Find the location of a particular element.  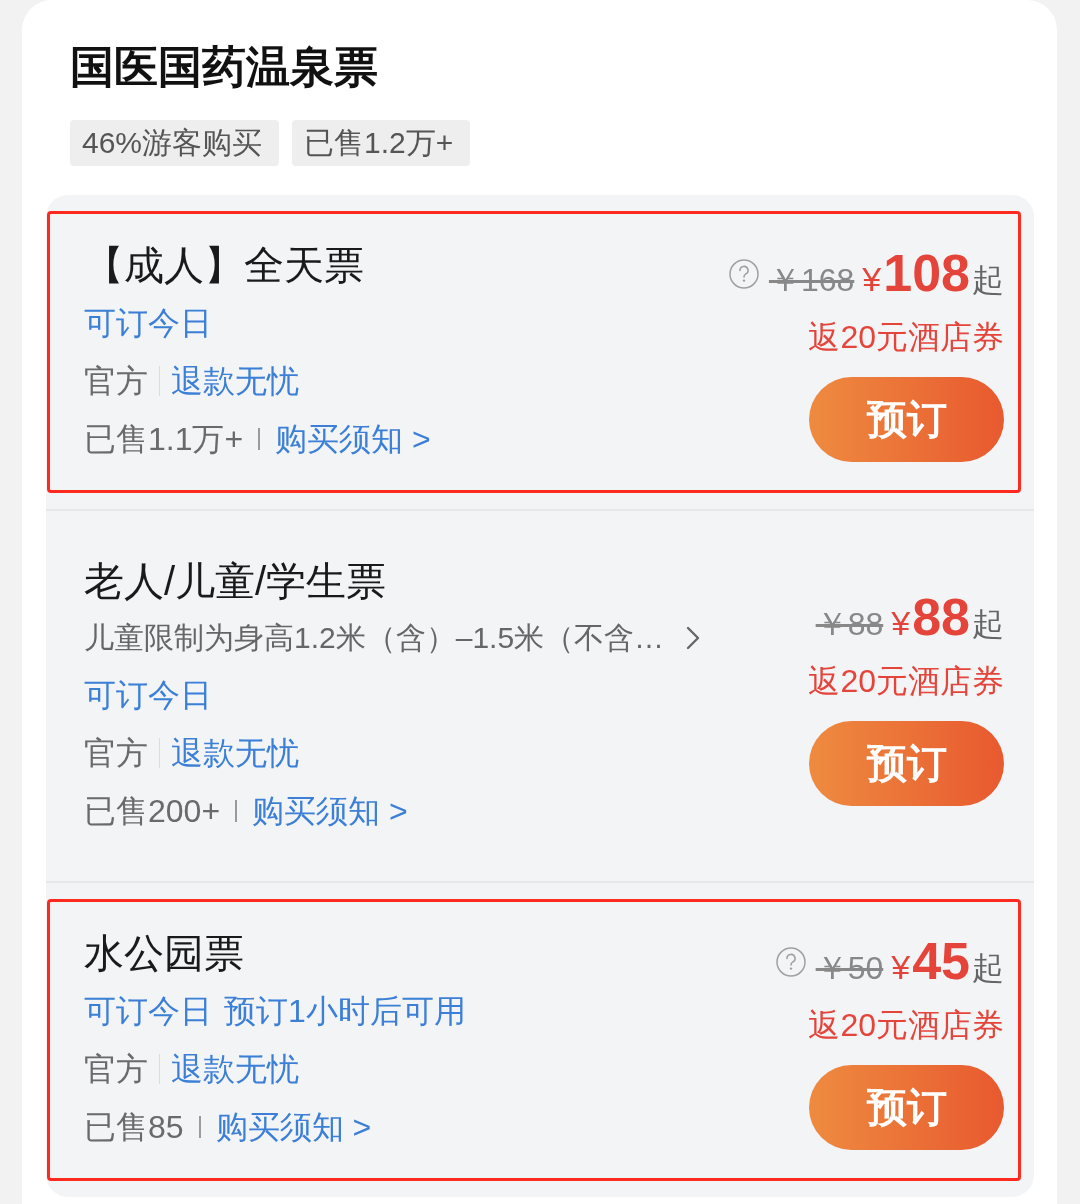

ticket-name: 老人/儿童/学生票 is located at coordinates (235, 581).